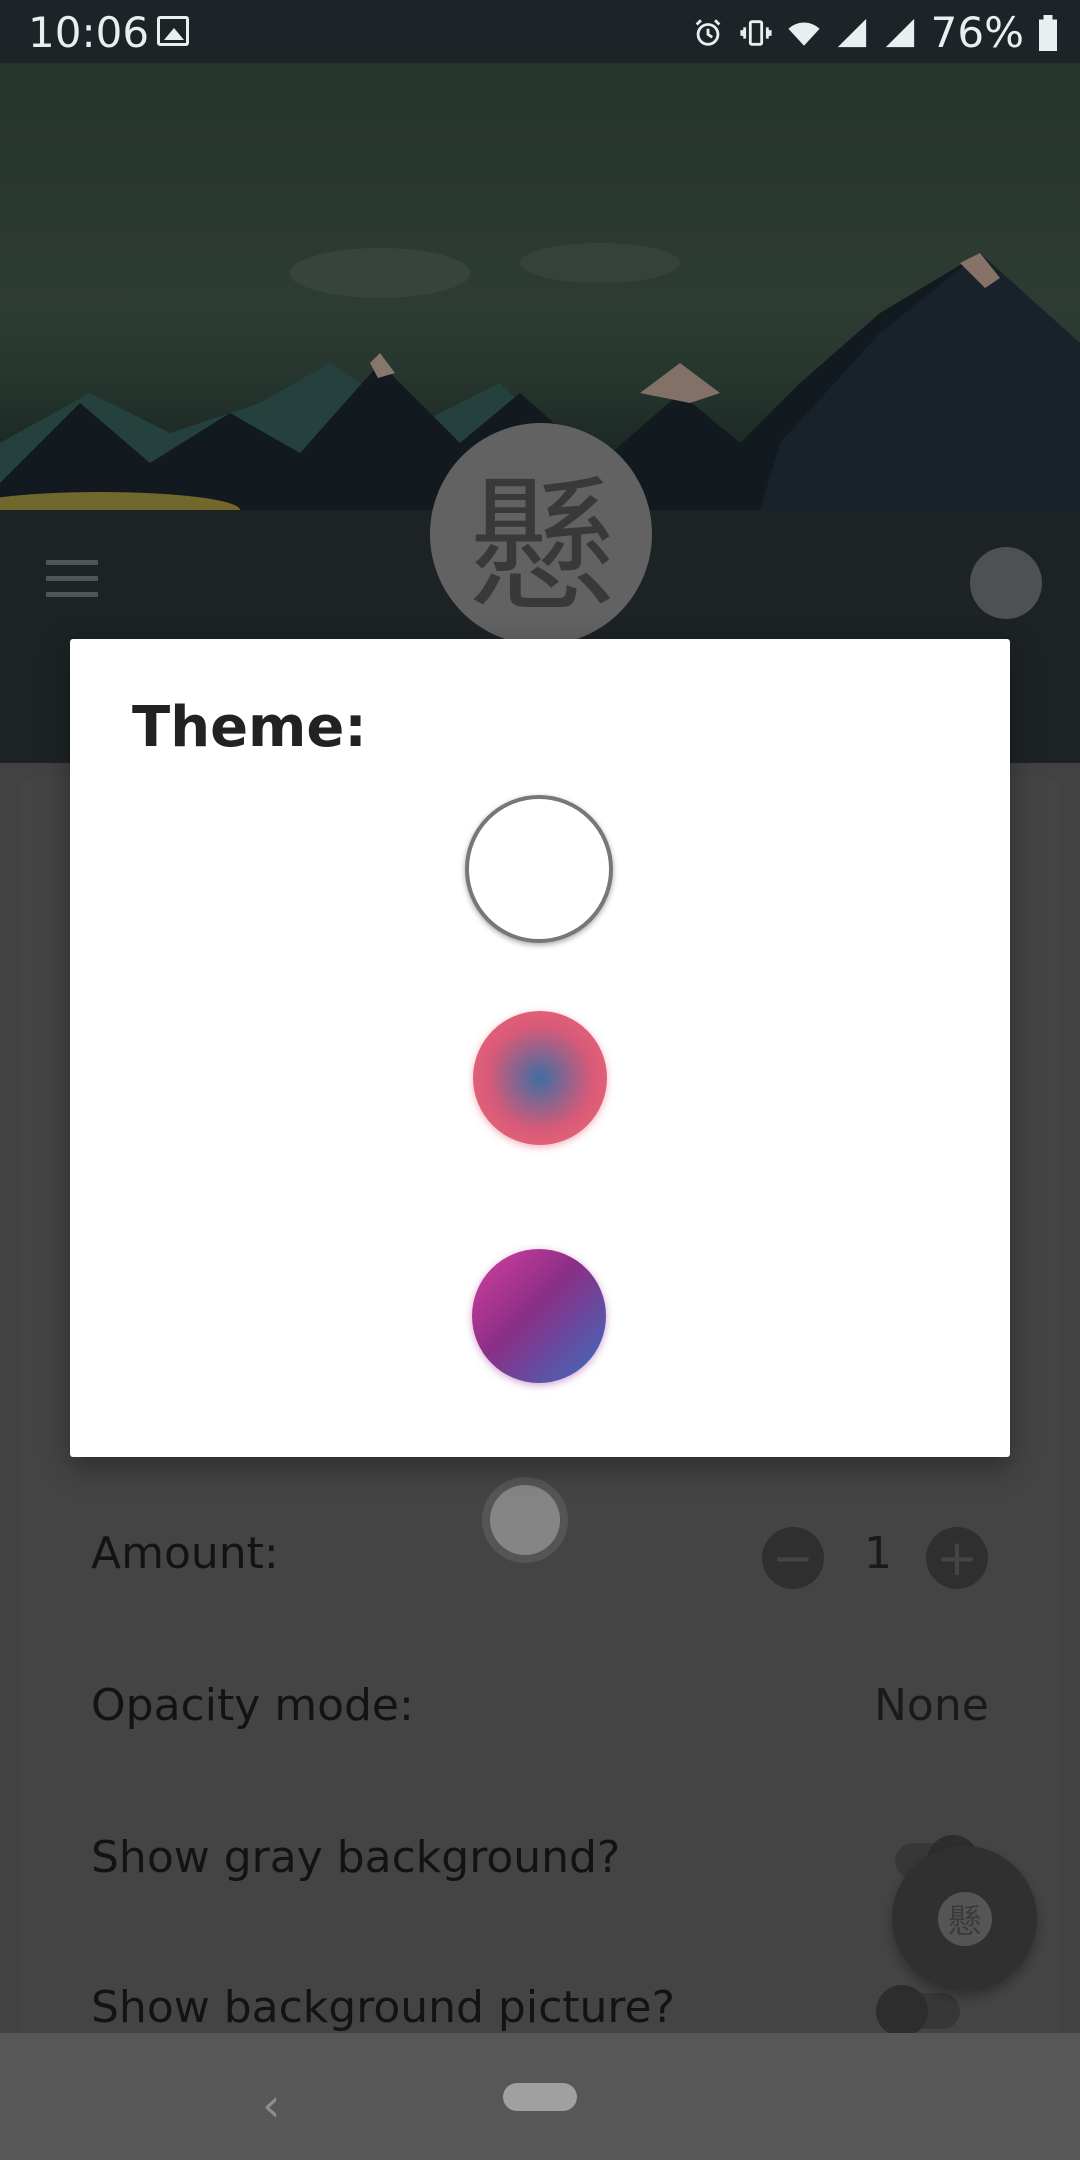 The image size is (1080, 2160). What do you see at coordinates (540, 1078) in the screenshot?
I see `theme-option-radial-gradient` at bounding box center [540, 1078].